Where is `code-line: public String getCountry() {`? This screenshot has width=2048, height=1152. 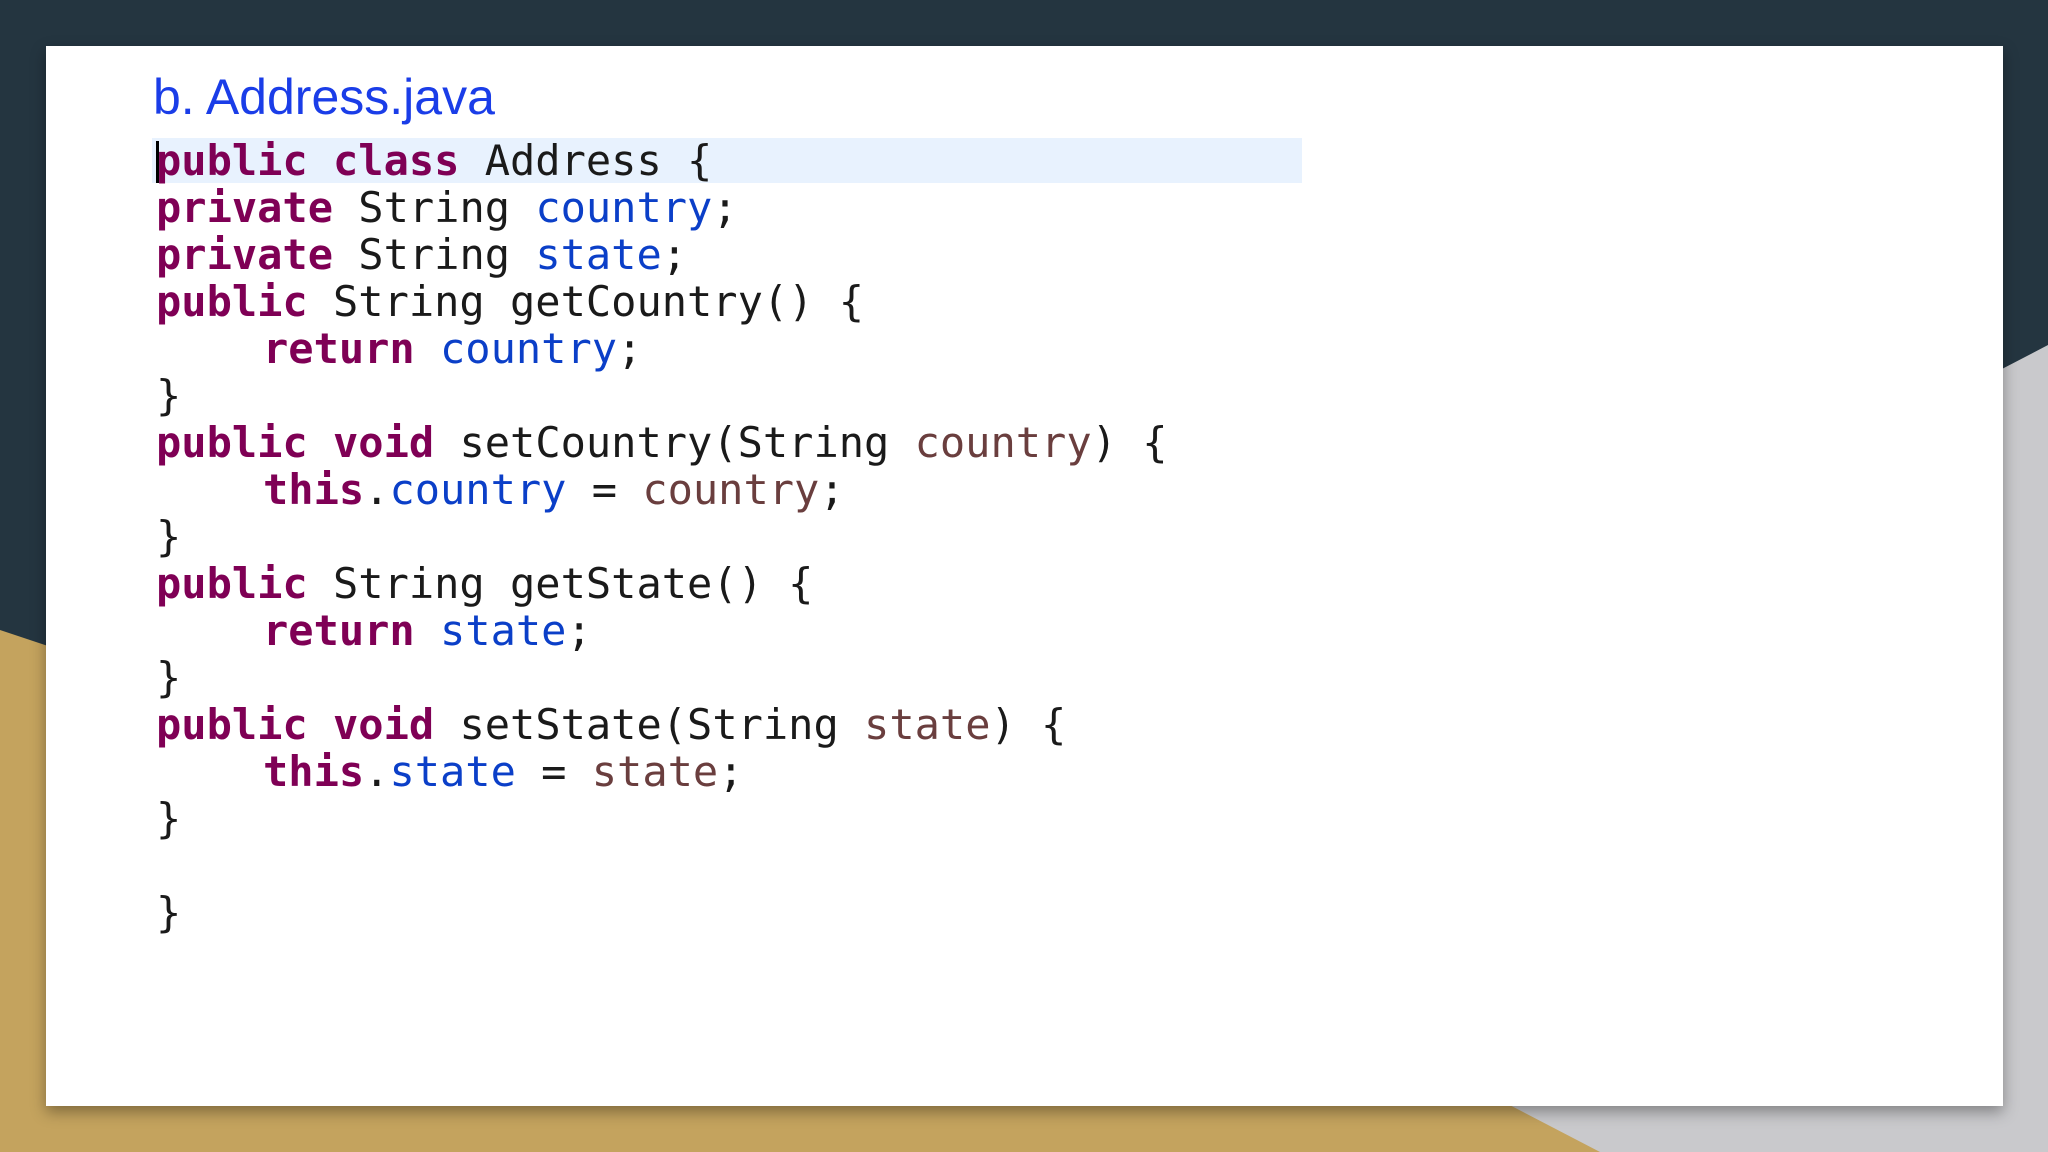 code-line: public String getCountry() { is located at coordinates (661, 301).